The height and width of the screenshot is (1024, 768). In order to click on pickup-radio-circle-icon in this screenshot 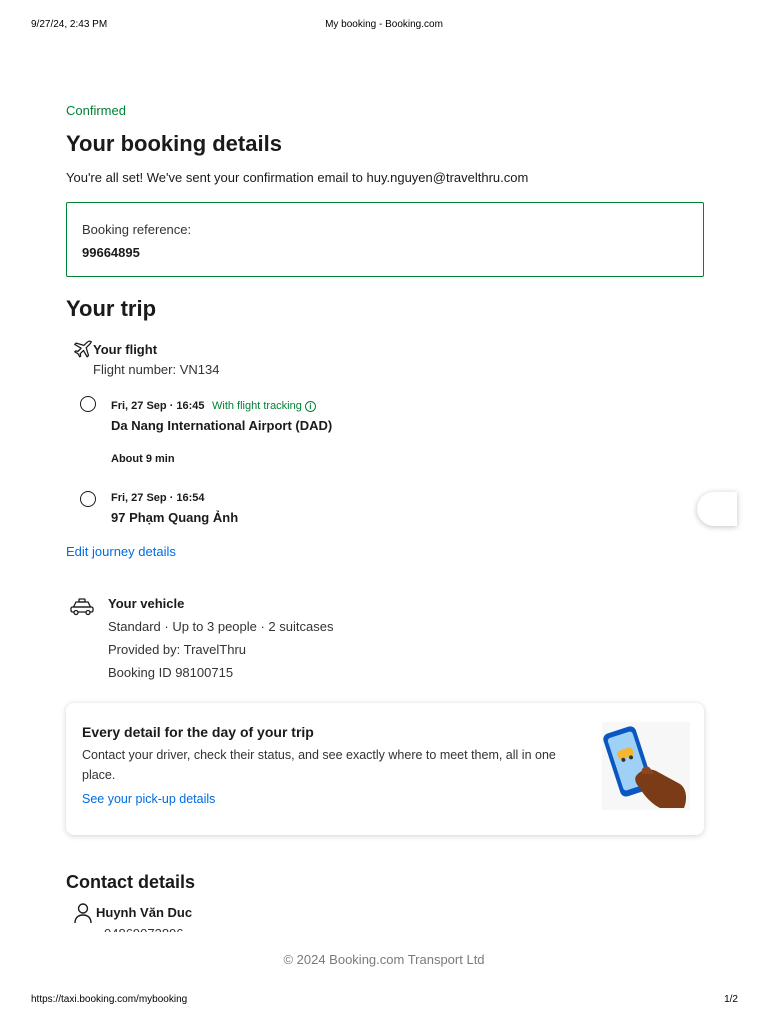, I will do `click(88, 404)`.